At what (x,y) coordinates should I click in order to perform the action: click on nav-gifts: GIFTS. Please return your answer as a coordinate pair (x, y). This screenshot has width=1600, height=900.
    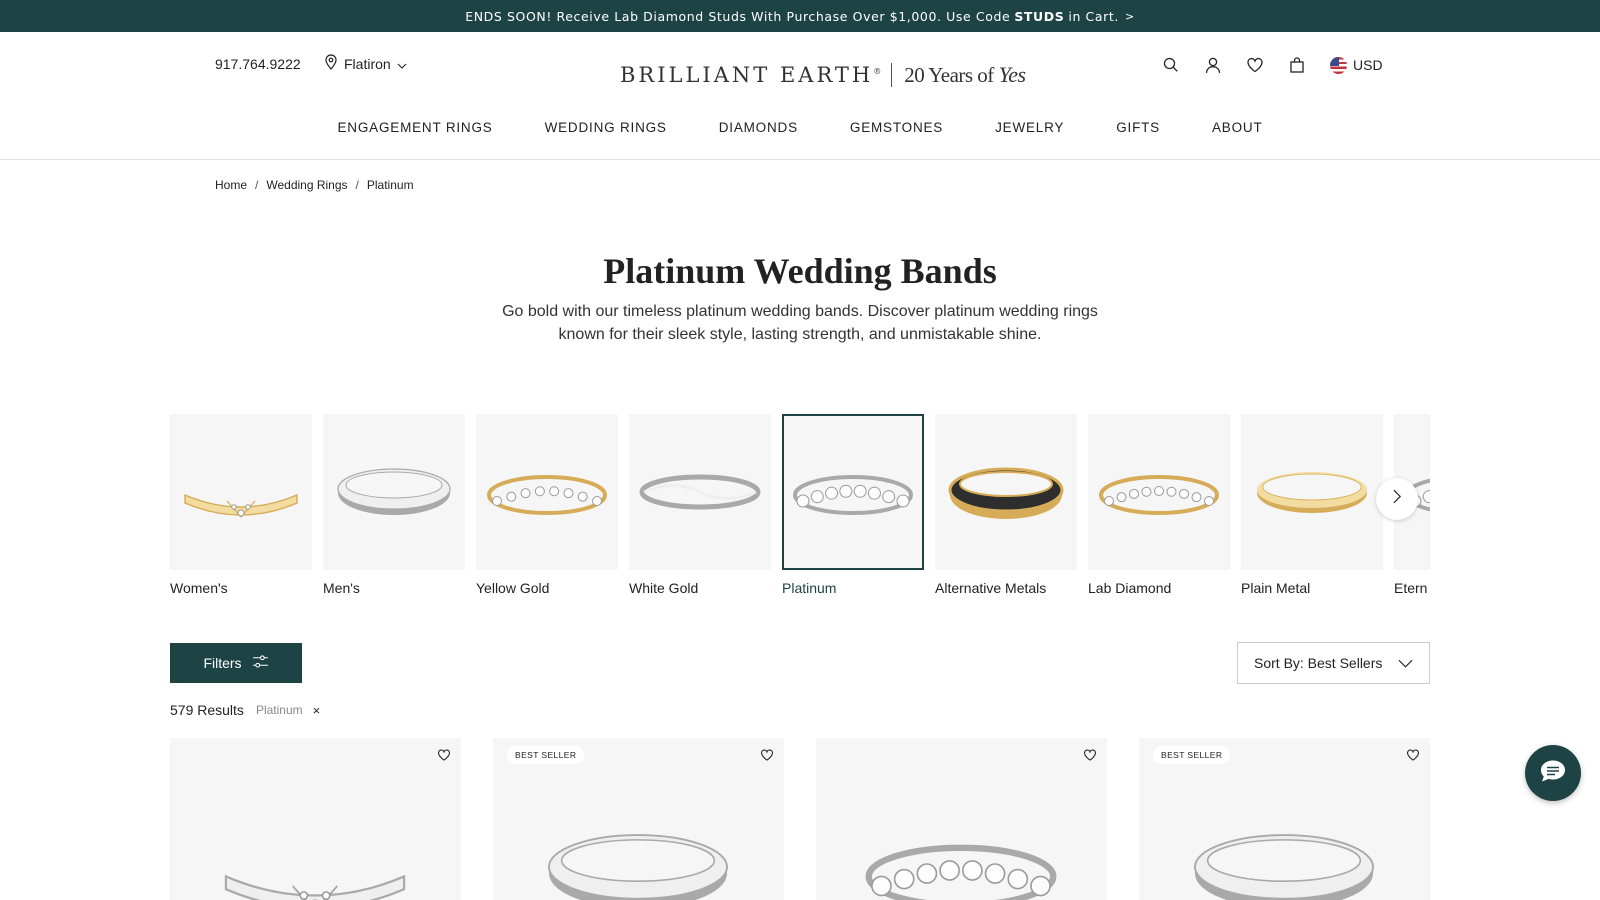
    Looking at the image, I should click on (1138, 127).